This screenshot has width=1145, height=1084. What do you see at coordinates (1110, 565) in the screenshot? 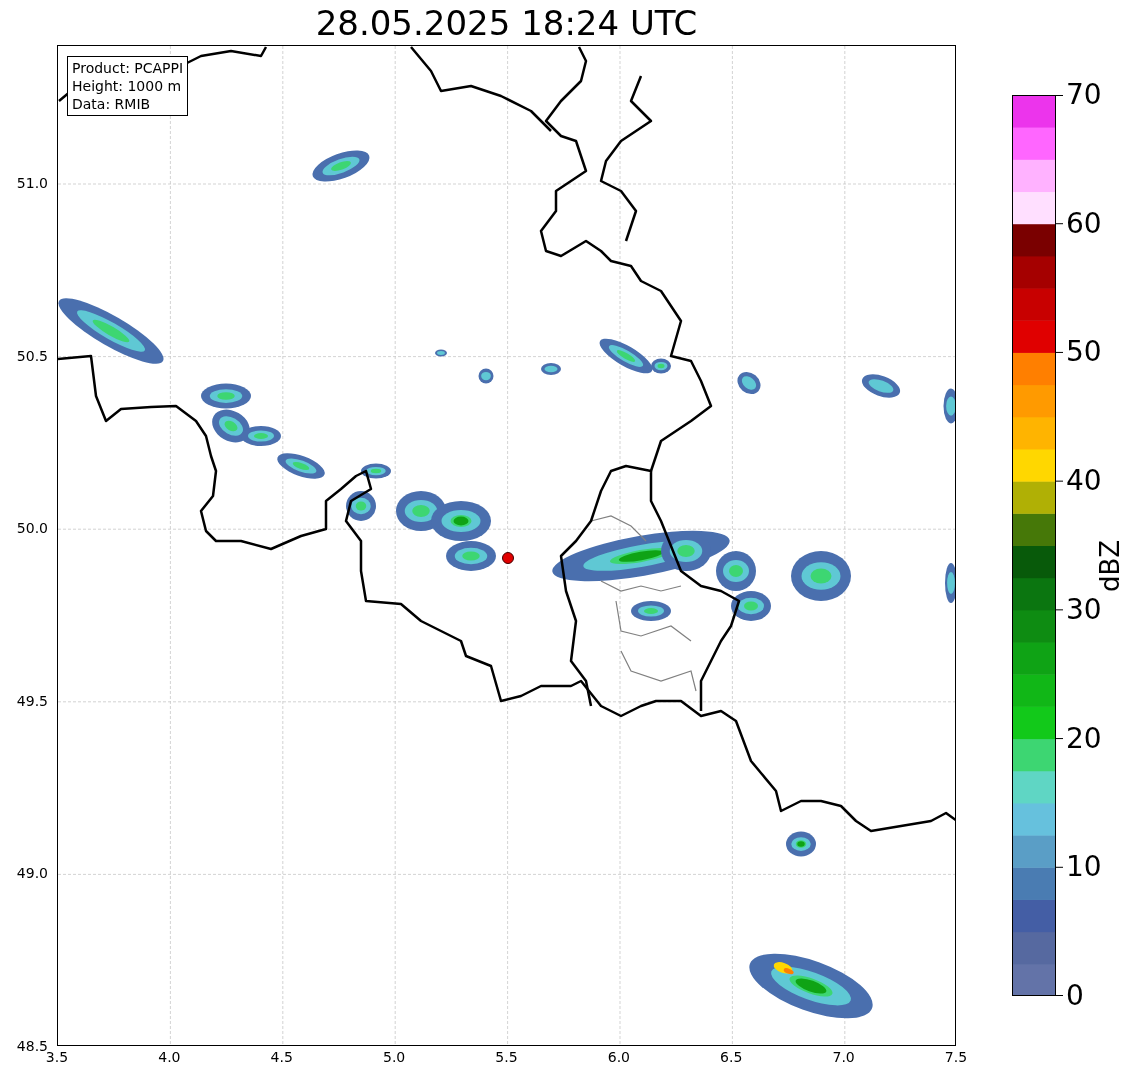
I see `colorbar-label: dBZ` at bounding box center [1110, 565].